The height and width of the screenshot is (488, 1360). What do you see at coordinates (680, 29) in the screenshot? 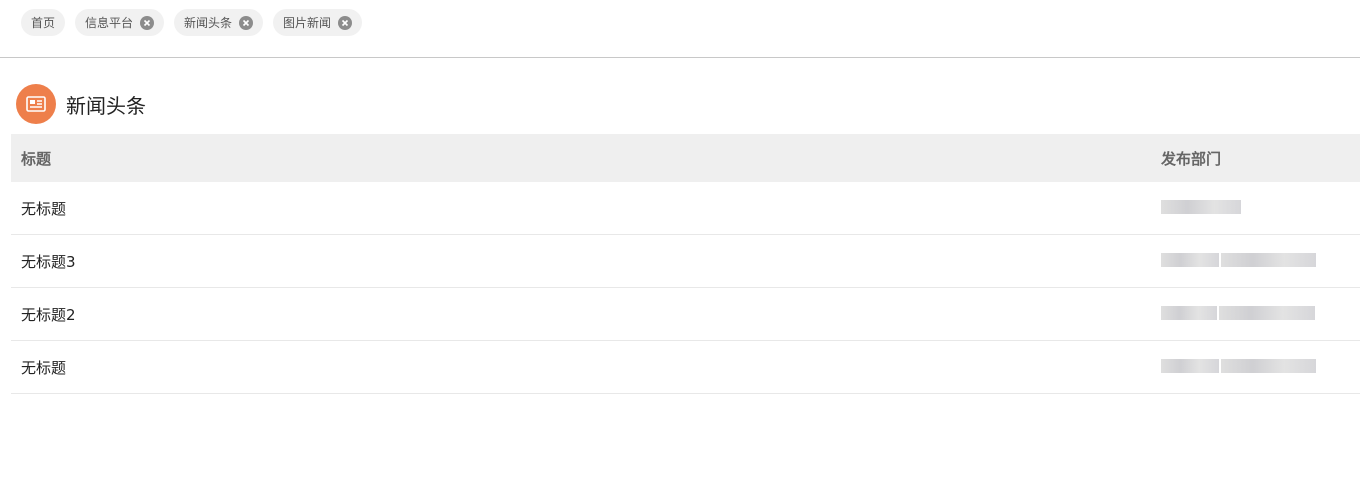
I see `tabs-bar: 首页 信息平台 新闻头条 图片新闻` at bounding box center [680, 29].